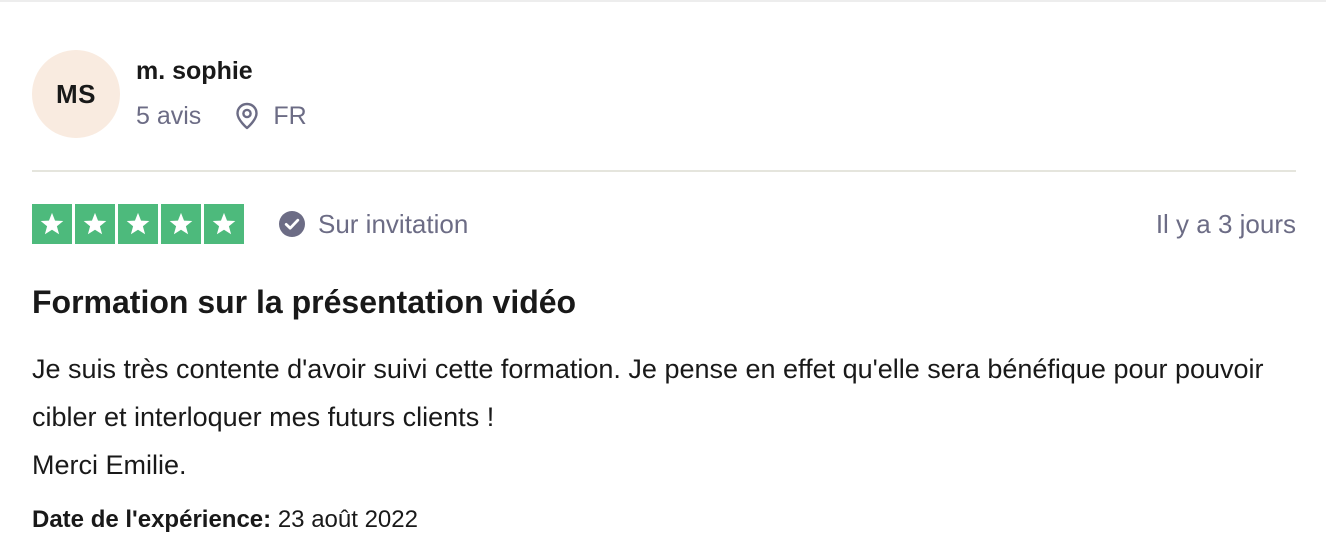  Describe the element at coordinates (169, 116) in the screenshot. I see `review-count: 5 avis` at that location.